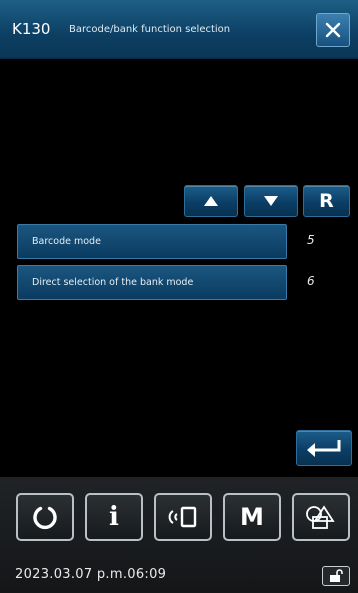 The width and height of the screenshot is (358, 593). I want to click on list-item-label: Direct selection of the bank mode, so click(113, 282).